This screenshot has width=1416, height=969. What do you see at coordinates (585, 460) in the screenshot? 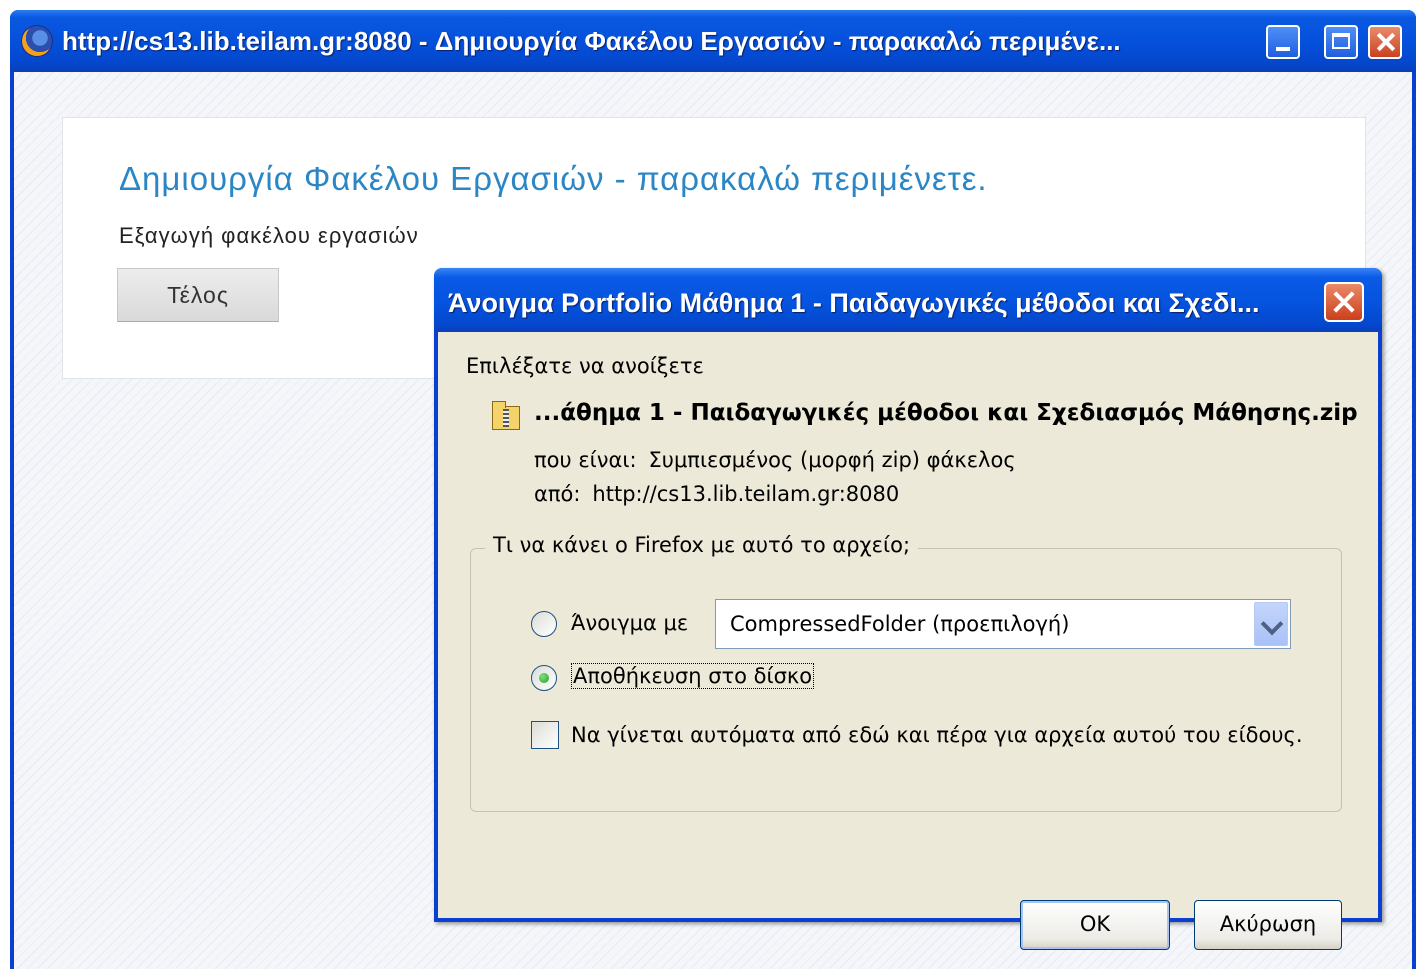
I see `file-type-key: που είναι:` at bounding box center [585, 460].